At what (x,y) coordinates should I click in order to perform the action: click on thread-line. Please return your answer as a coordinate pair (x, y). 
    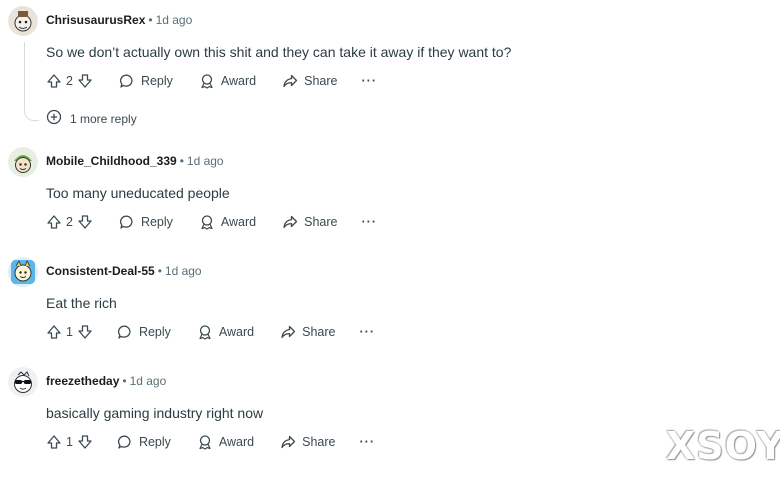
    Looking at the image, I should click on (31, 81).